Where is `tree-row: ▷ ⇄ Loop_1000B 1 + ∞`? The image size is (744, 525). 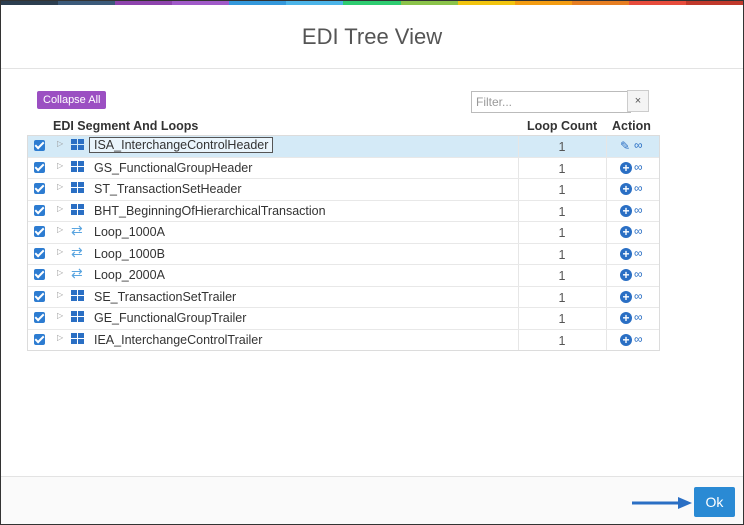 tree-row: ▷ ⇄ Loop_1000B 1 + ∞ is located at coordinates (343, 253).